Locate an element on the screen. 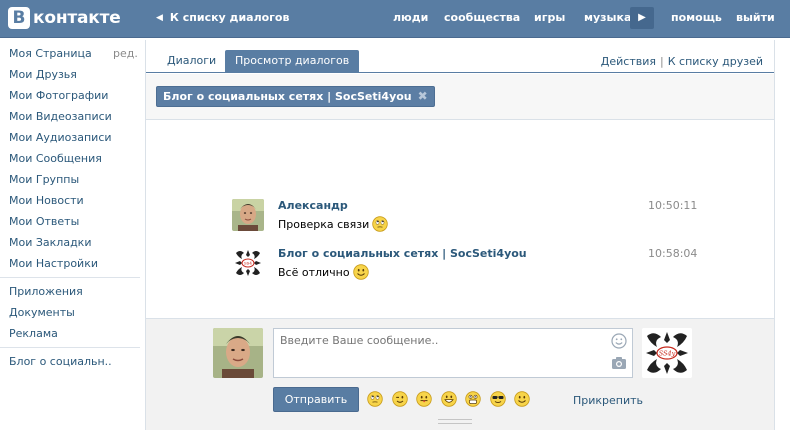 This screenshot has height=430, width=790. back-to-dialogs-link: ◀ К списку диалогов is located at coordinates (222, 17).